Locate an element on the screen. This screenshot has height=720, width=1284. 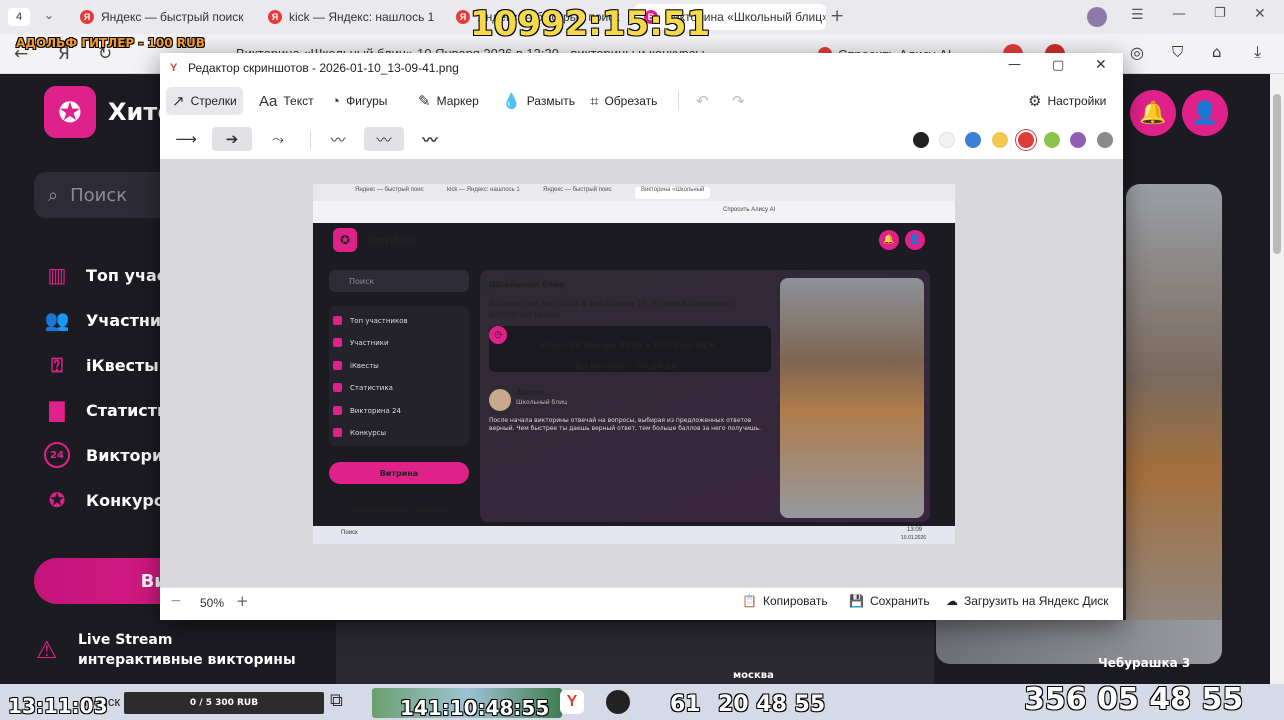
color-swatch-purple is located at coordinates (1078, 140).